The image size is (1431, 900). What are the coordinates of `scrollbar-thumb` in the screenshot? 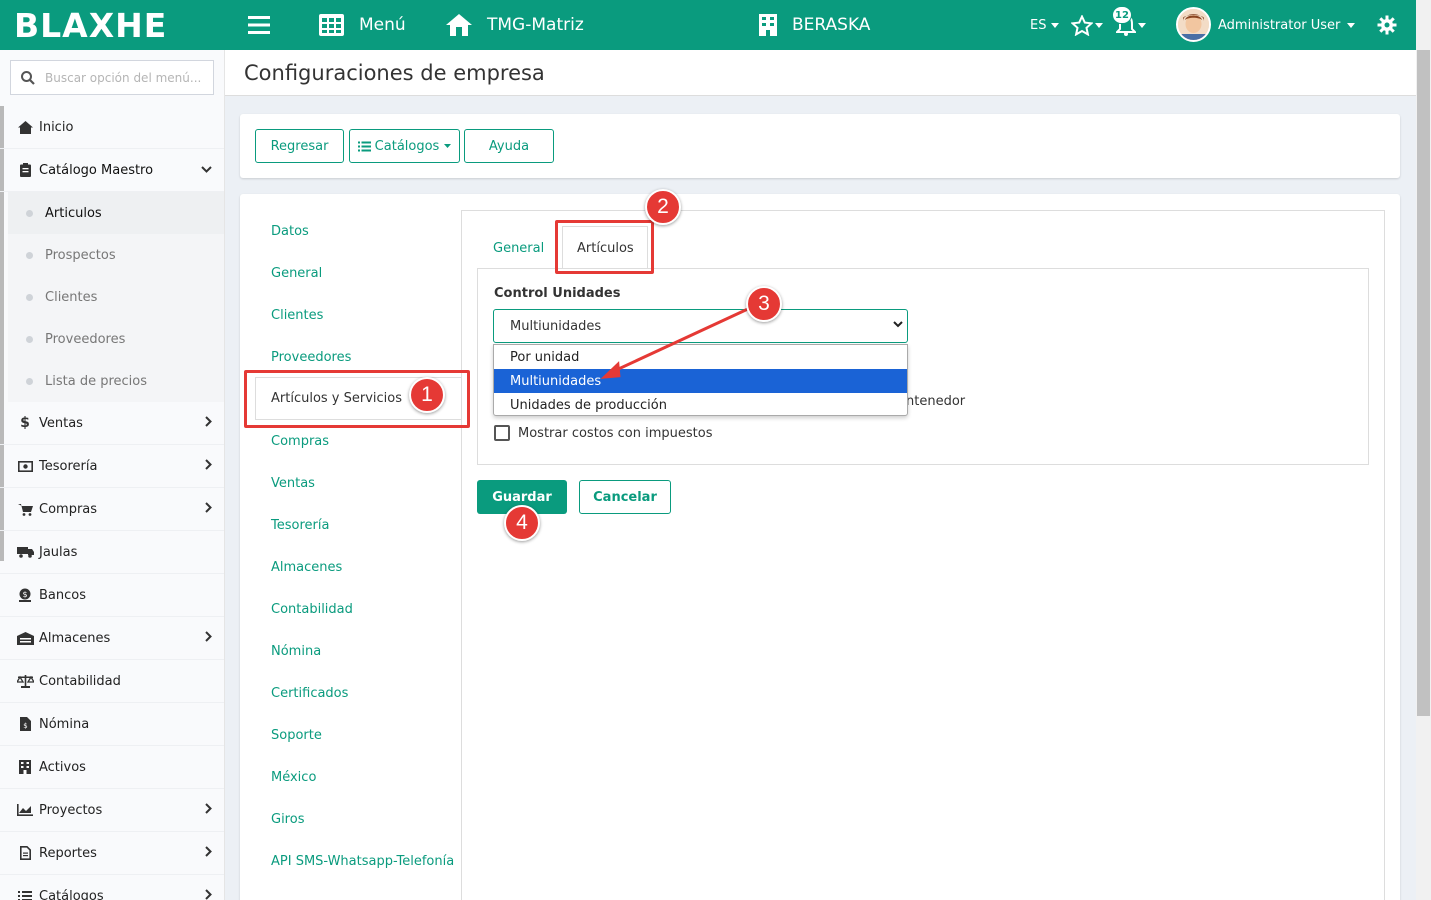 It's located at (1423, 383).